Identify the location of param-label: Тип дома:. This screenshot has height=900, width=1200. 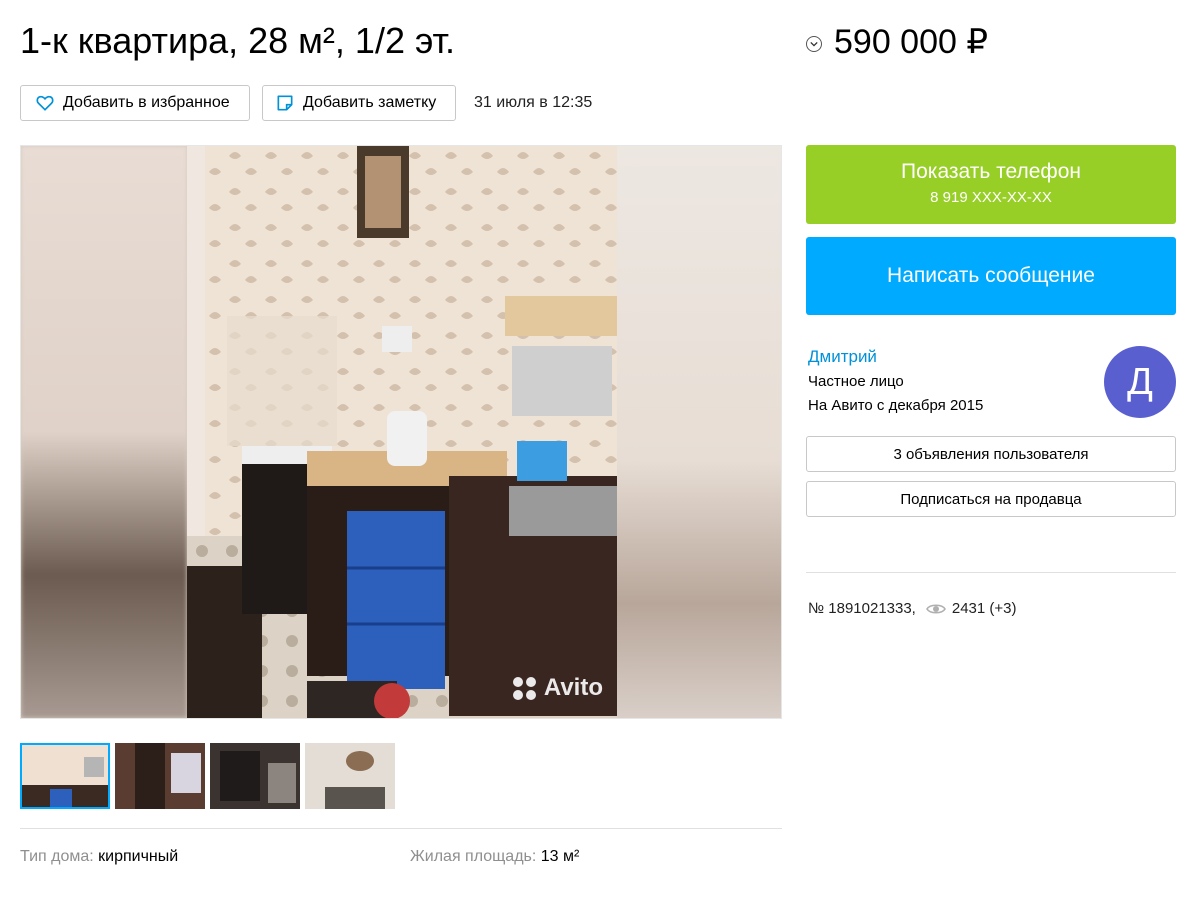
(59, 856).